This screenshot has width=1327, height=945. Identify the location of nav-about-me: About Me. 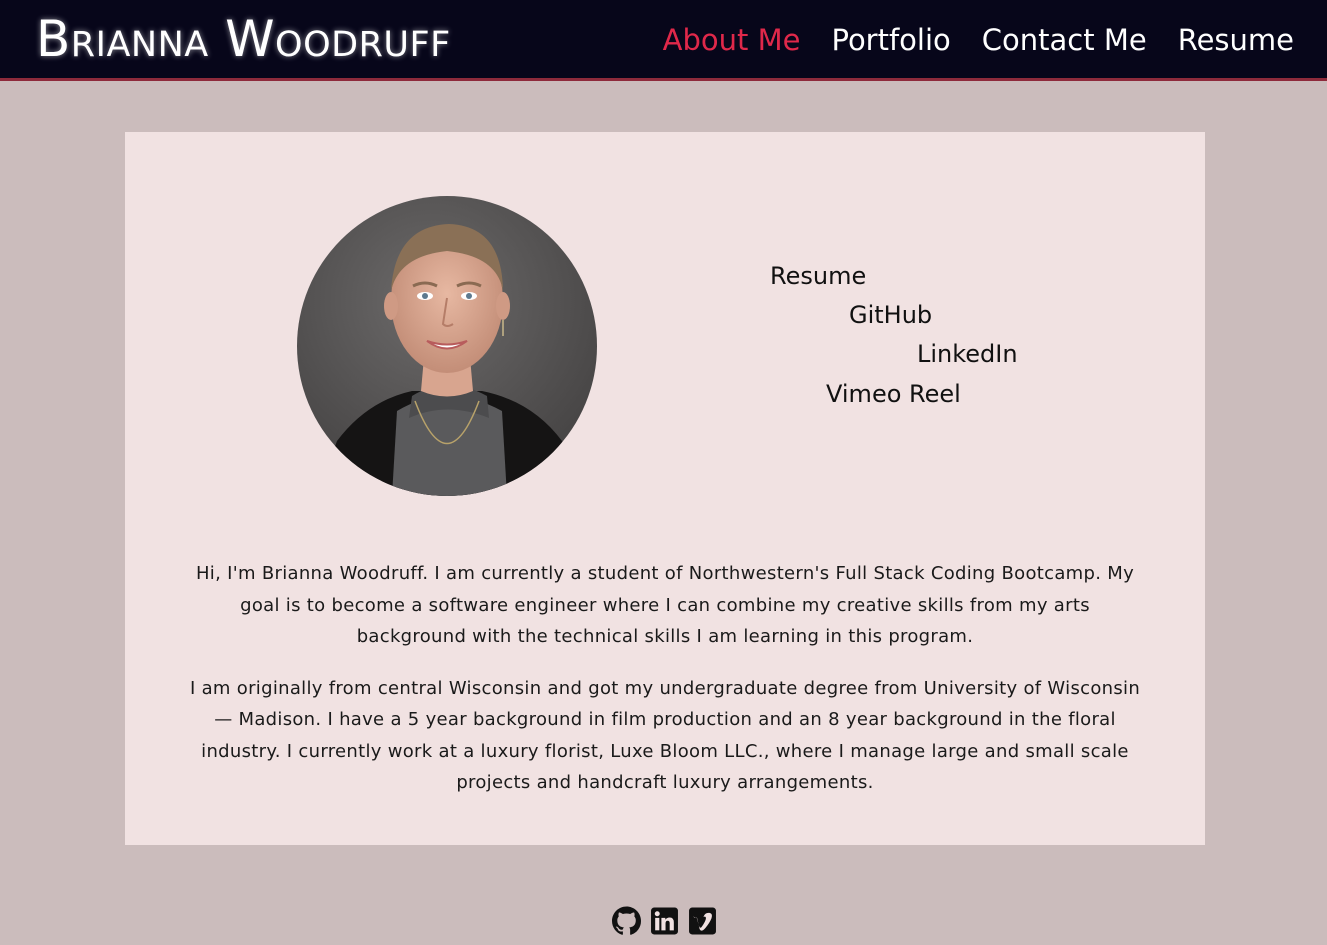
(732, 40).